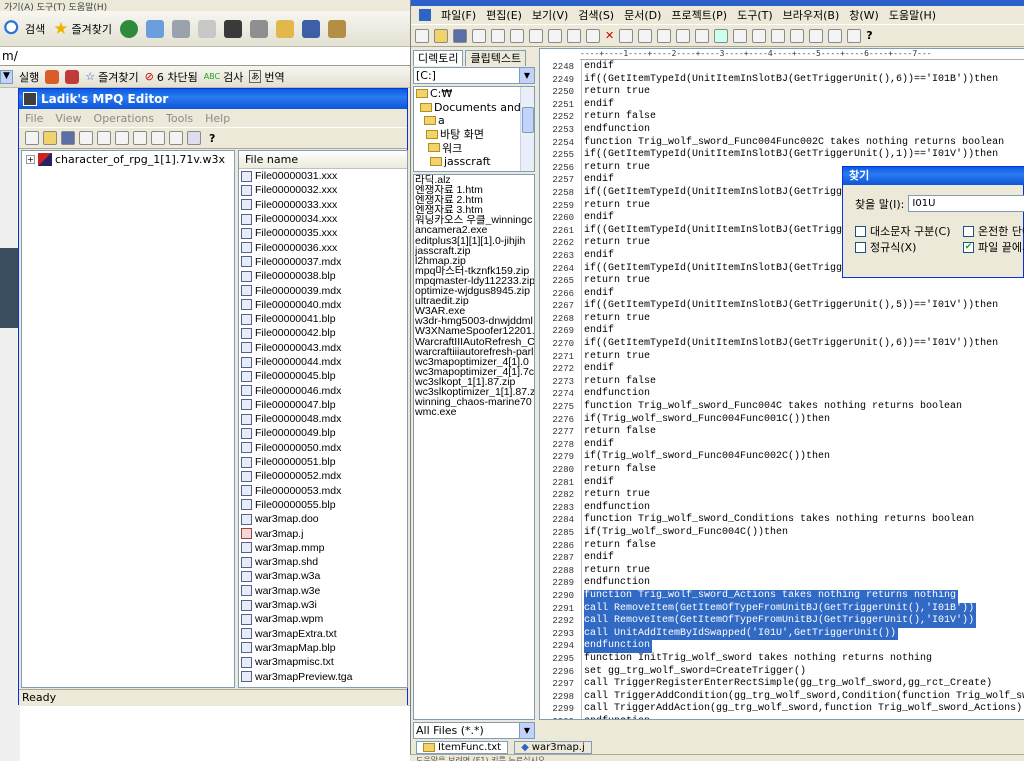  What do you see at coordinates (180, 28) in the screenshot?
I see `print-icon` at bounding box center [180, 28].